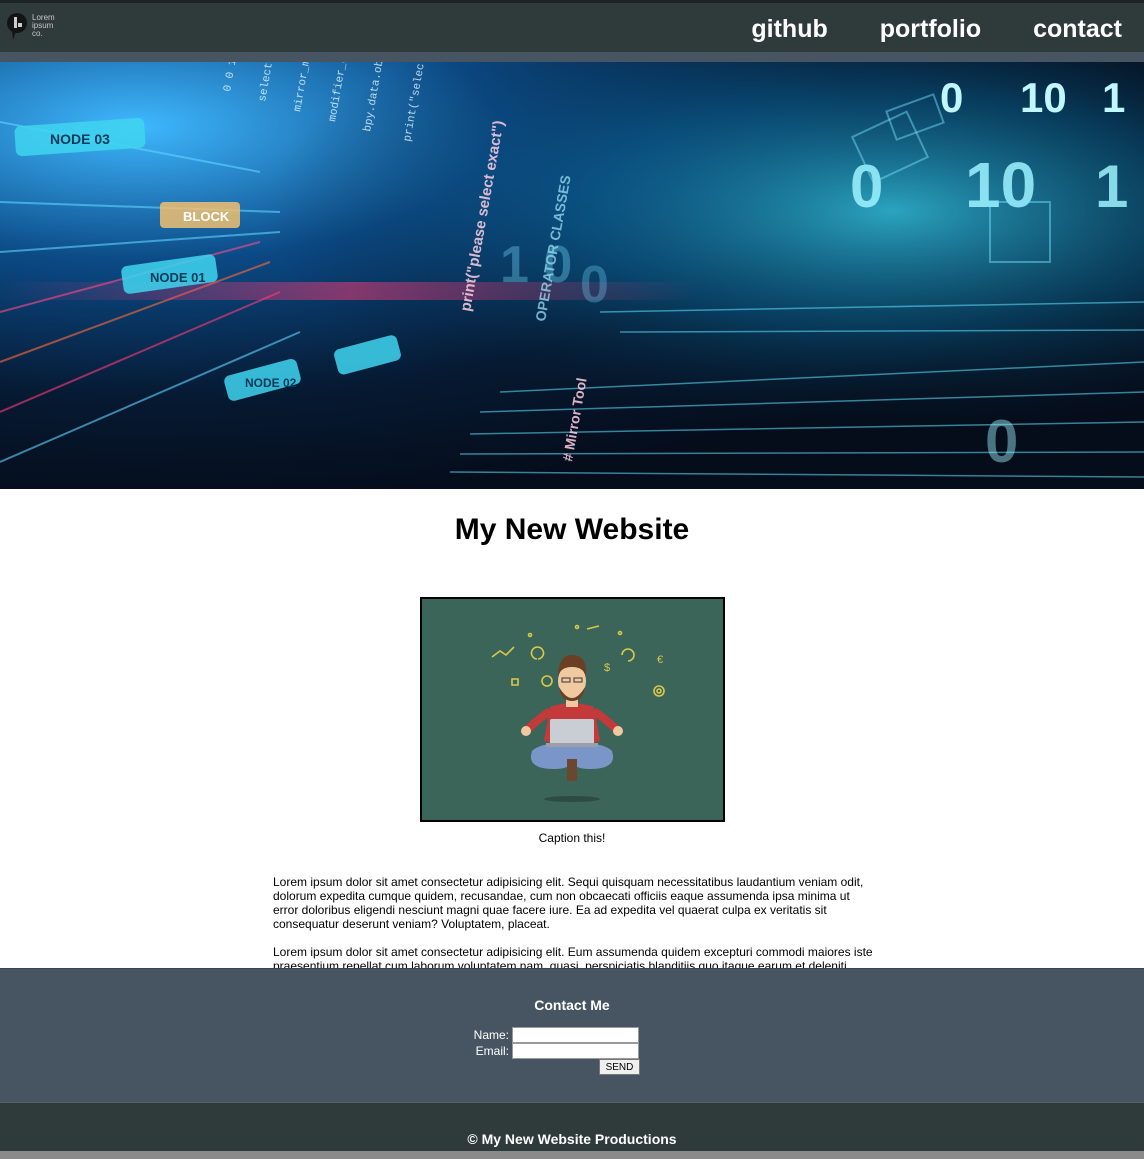 The image size is (1144, 1159). I want to click on name-input, so click(575, 1035).